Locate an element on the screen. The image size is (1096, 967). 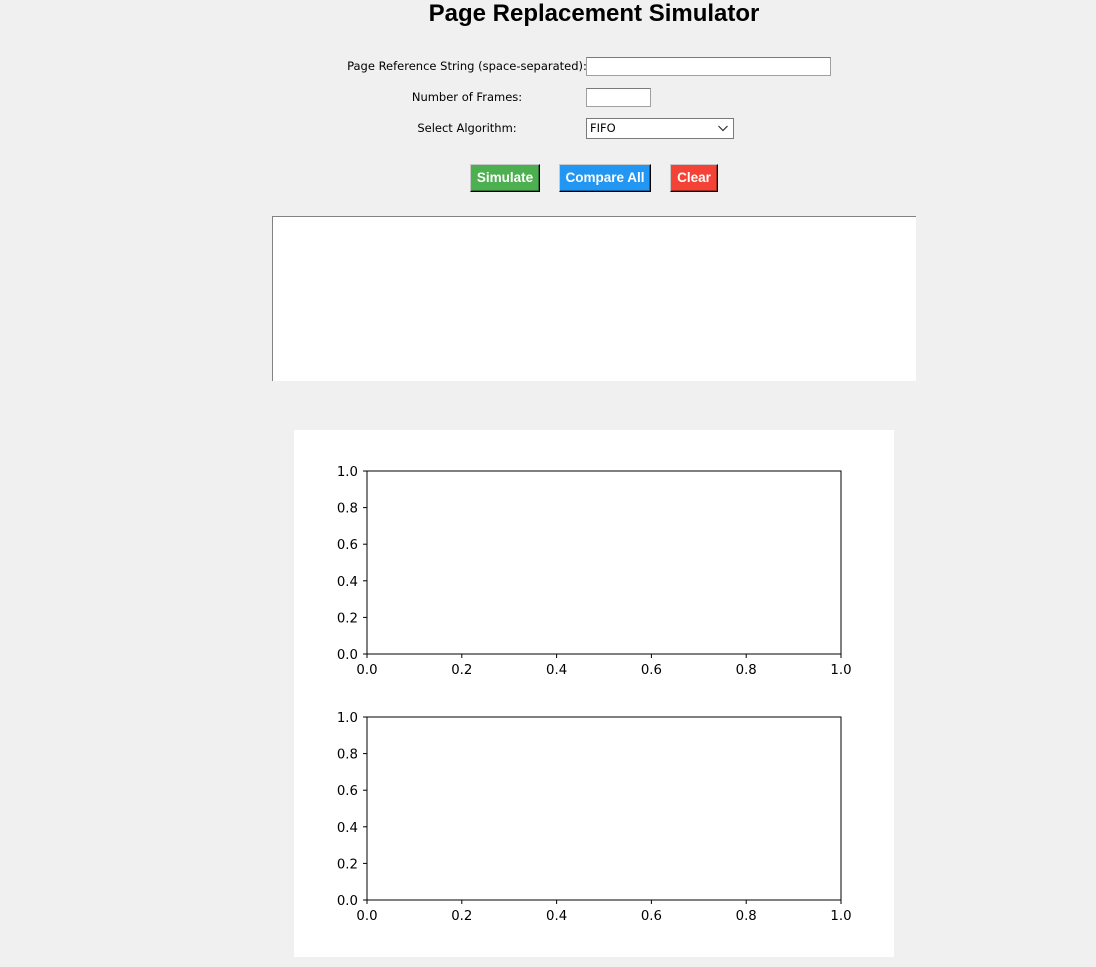
algorithm-selected-value: FIFO is located at coordinates (603, 128).